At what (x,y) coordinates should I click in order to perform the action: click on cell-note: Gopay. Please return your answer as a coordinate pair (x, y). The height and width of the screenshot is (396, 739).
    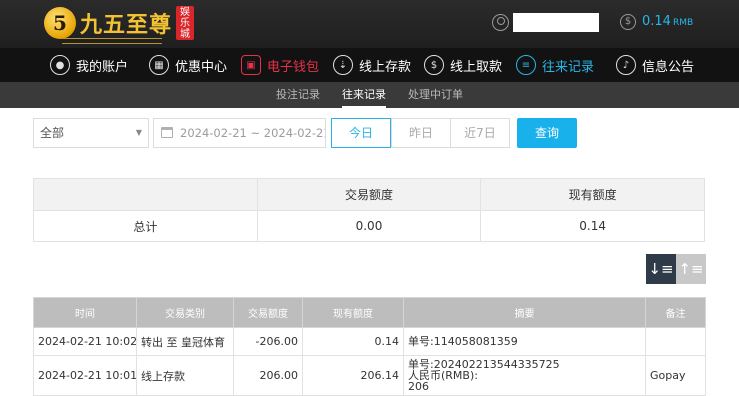
    Looking at the image, I should click on (675, 375).